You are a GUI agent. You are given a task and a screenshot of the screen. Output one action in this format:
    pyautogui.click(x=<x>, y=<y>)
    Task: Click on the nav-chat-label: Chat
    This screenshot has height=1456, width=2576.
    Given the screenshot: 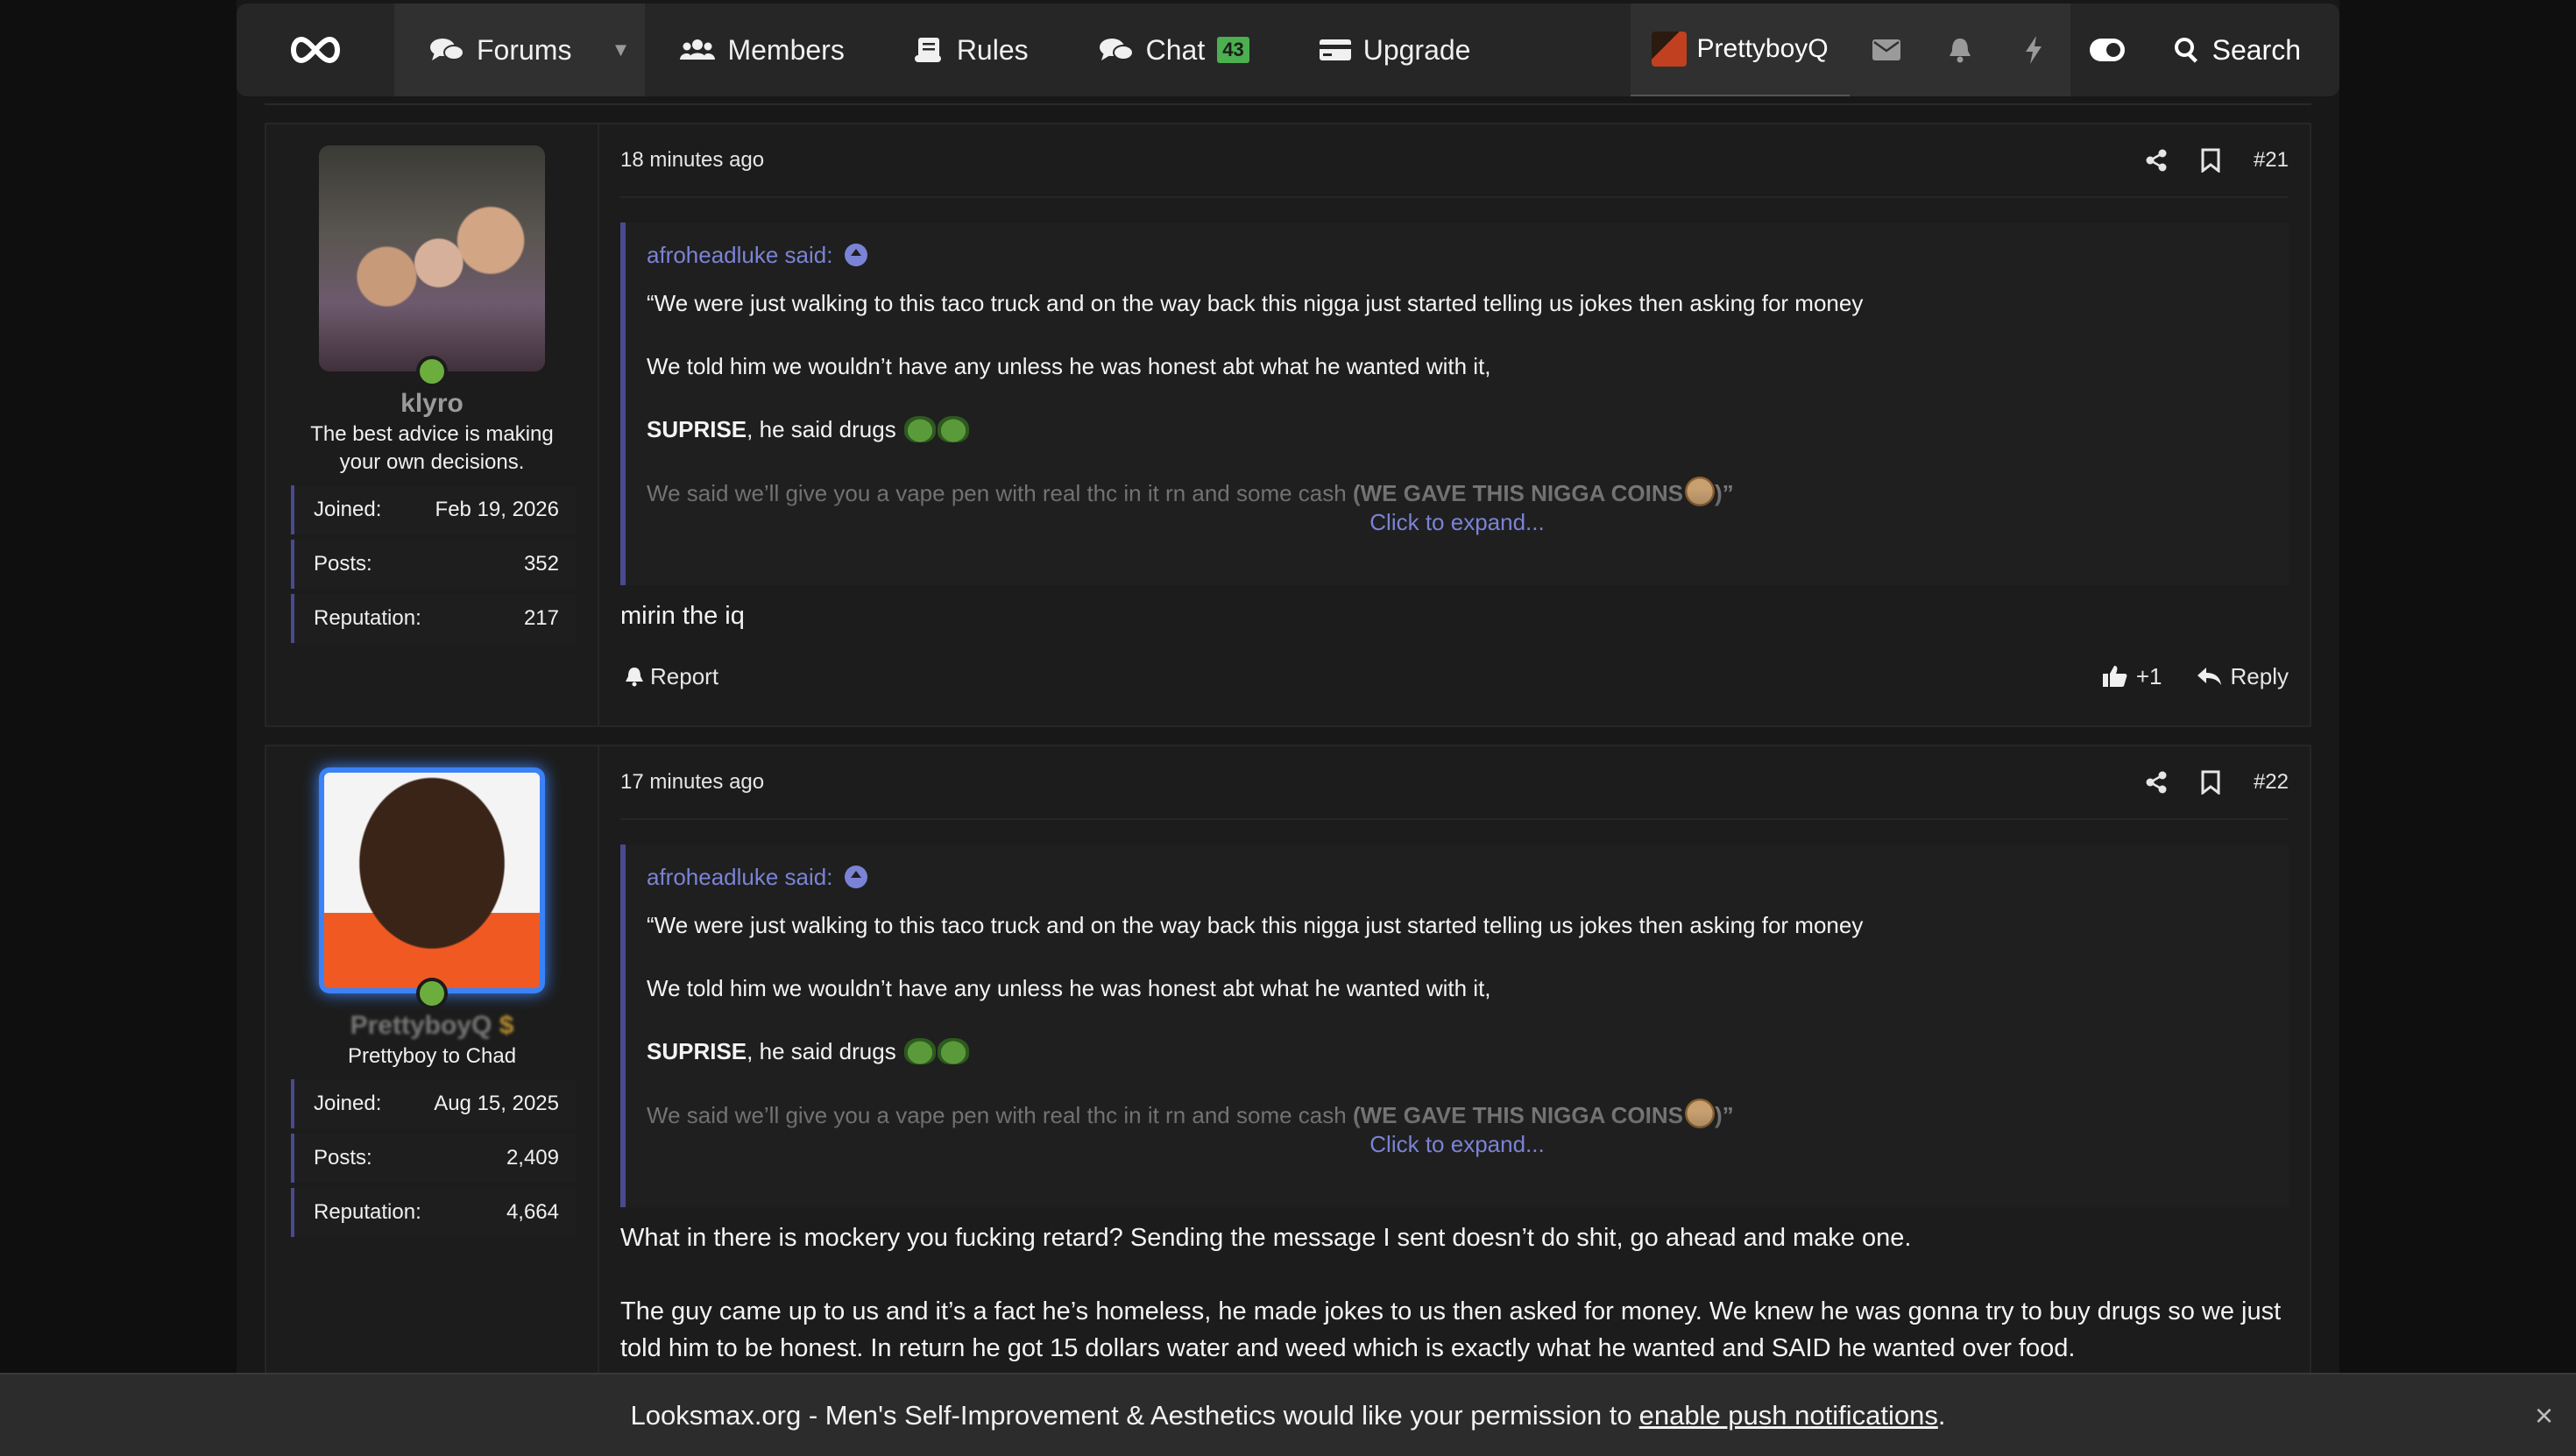 What is the action you would take?
    pyautogui.click(x=1175, y=49)
    